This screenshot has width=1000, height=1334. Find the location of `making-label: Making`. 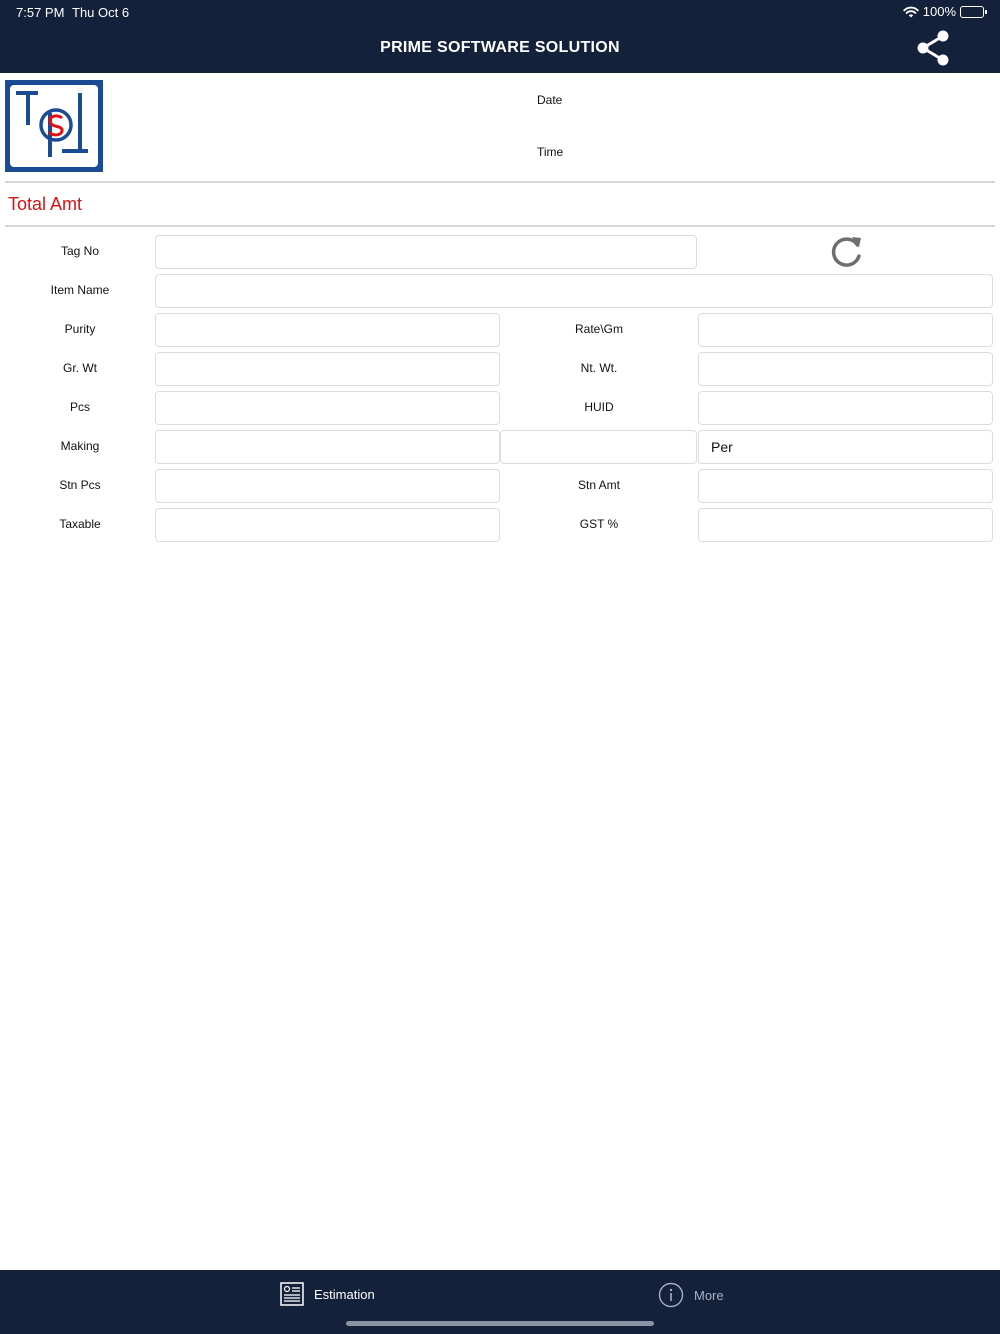

making-label: Making is located at coordinates (80, 446).